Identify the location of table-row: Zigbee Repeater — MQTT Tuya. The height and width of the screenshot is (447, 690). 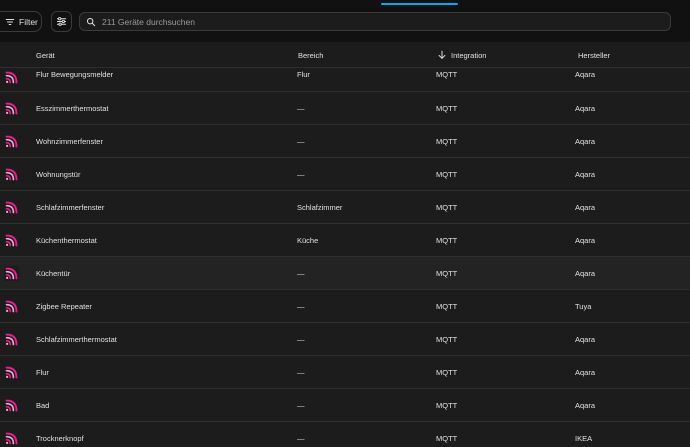
(345, 306).